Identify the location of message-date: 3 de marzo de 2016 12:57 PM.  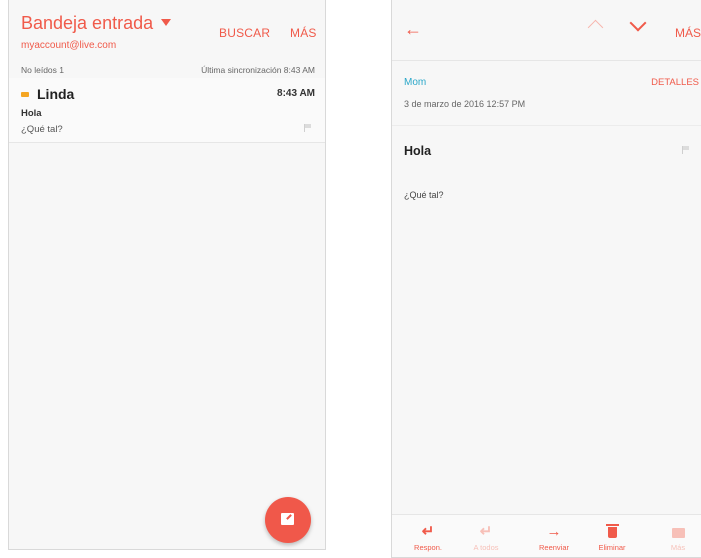
(465, 104).